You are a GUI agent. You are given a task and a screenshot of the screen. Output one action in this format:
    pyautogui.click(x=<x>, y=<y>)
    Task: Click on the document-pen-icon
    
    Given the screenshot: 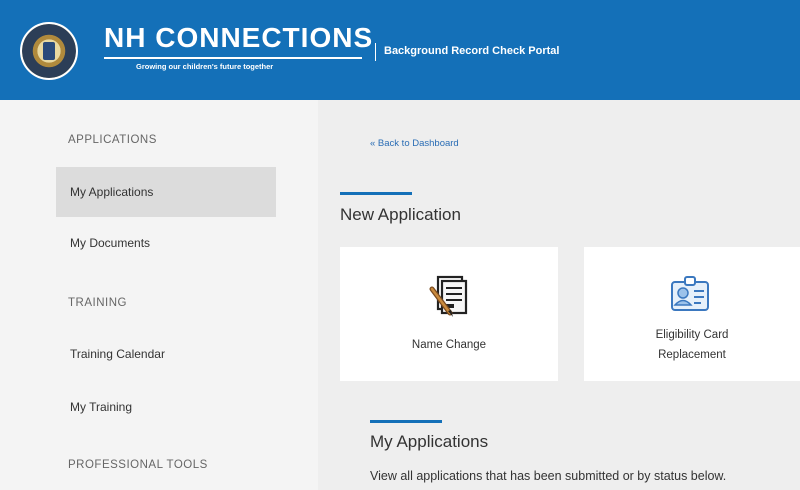 What is the action you would take?
    pyautogui.click(x=448, y=296)
    